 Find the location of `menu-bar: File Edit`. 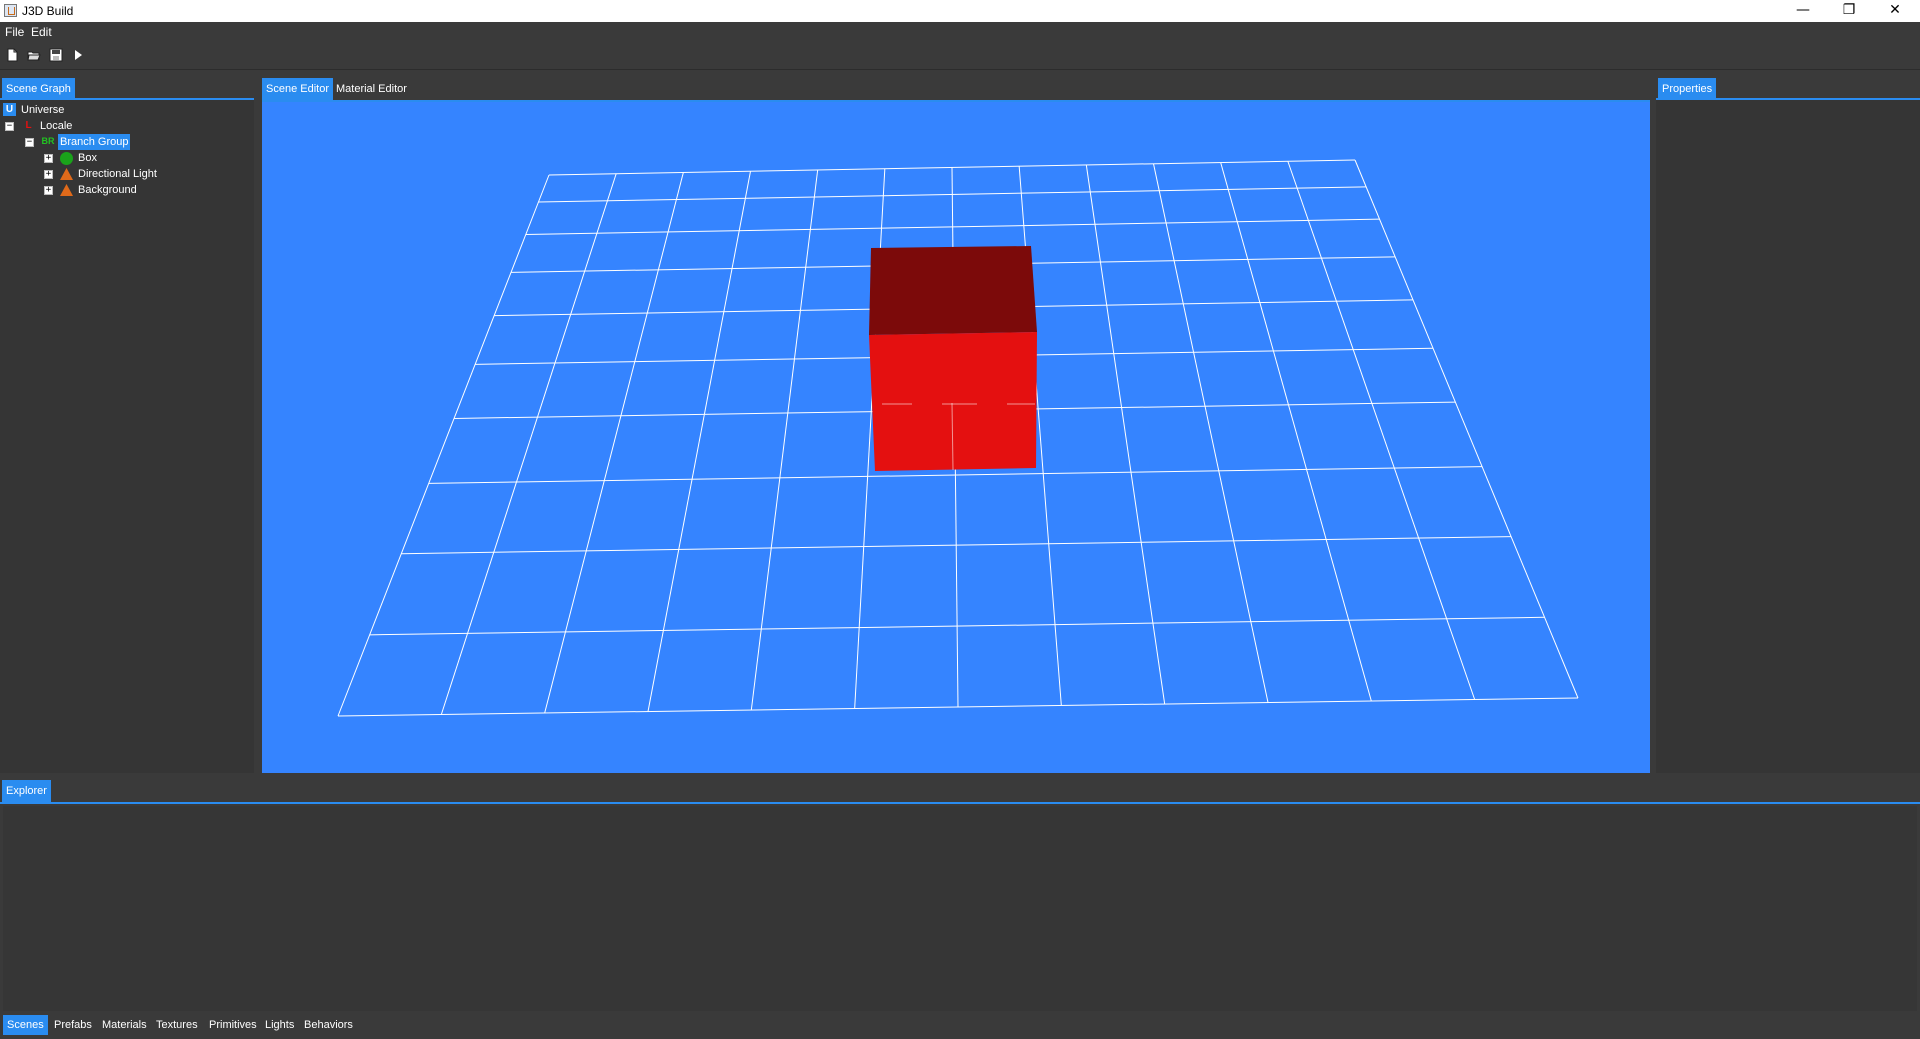

menu-bar: File Edit is located at coordinates (960, 32).